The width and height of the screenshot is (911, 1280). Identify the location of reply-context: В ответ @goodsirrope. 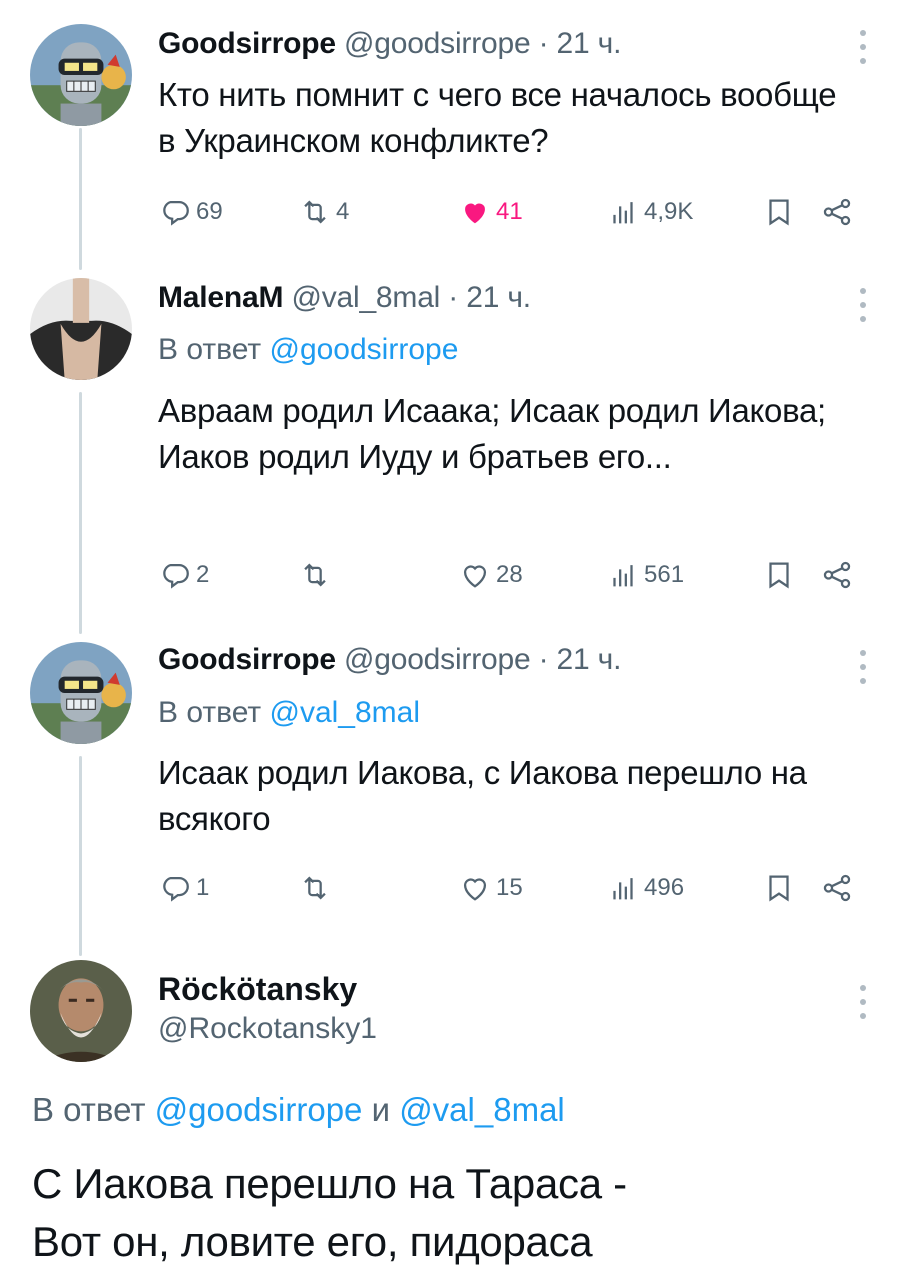
(308, 350).